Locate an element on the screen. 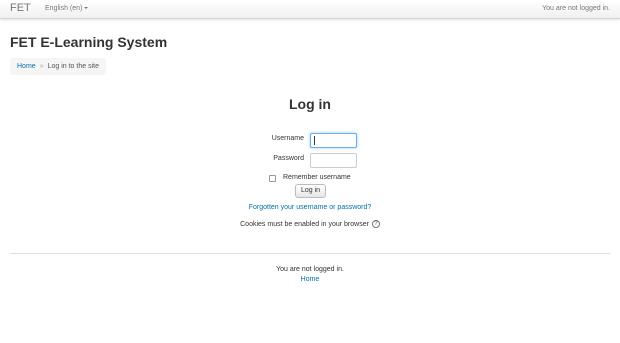 The image size is (620, 343). login-status-top: You are not logged in. is located at coordinates (576, 8).